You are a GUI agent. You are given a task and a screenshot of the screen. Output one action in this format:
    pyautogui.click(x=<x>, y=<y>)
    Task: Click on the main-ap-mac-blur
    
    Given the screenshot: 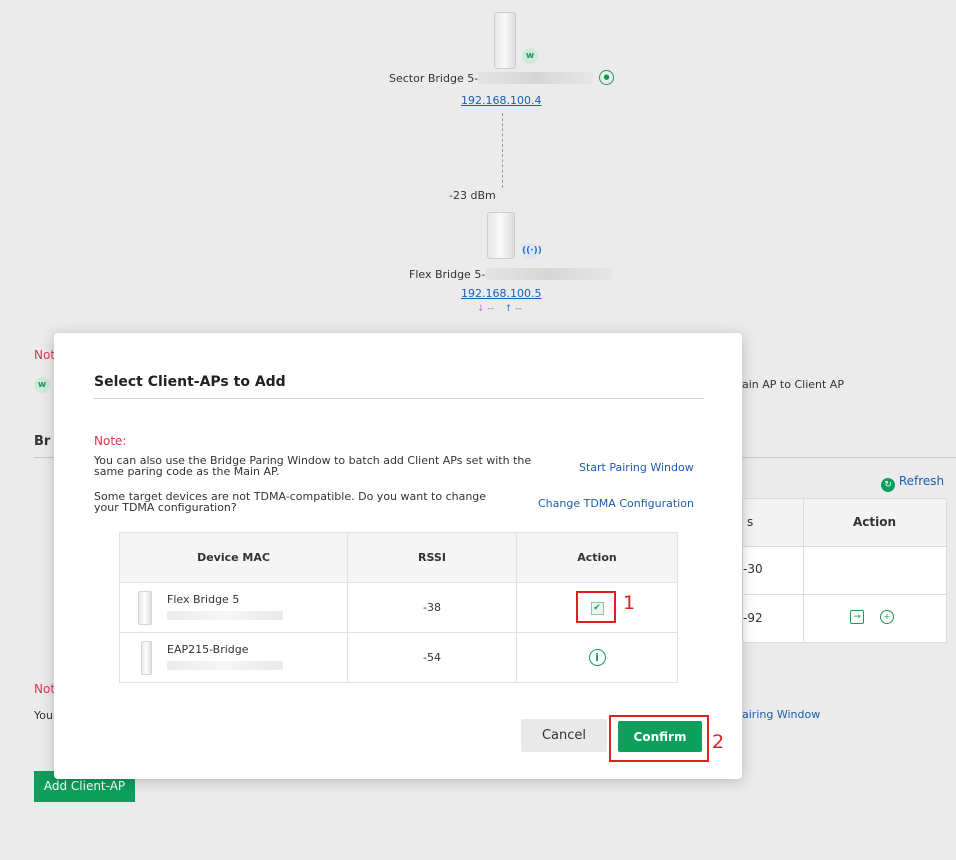 What is the action you would take?
    pyautogui.click(x=535, y=78)
    